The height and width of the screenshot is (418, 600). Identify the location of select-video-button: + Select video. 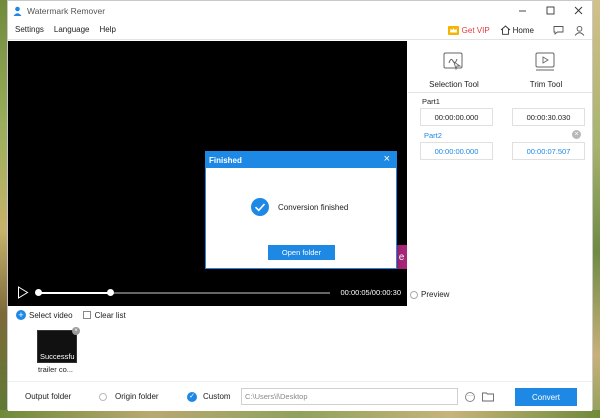
(44, 315).